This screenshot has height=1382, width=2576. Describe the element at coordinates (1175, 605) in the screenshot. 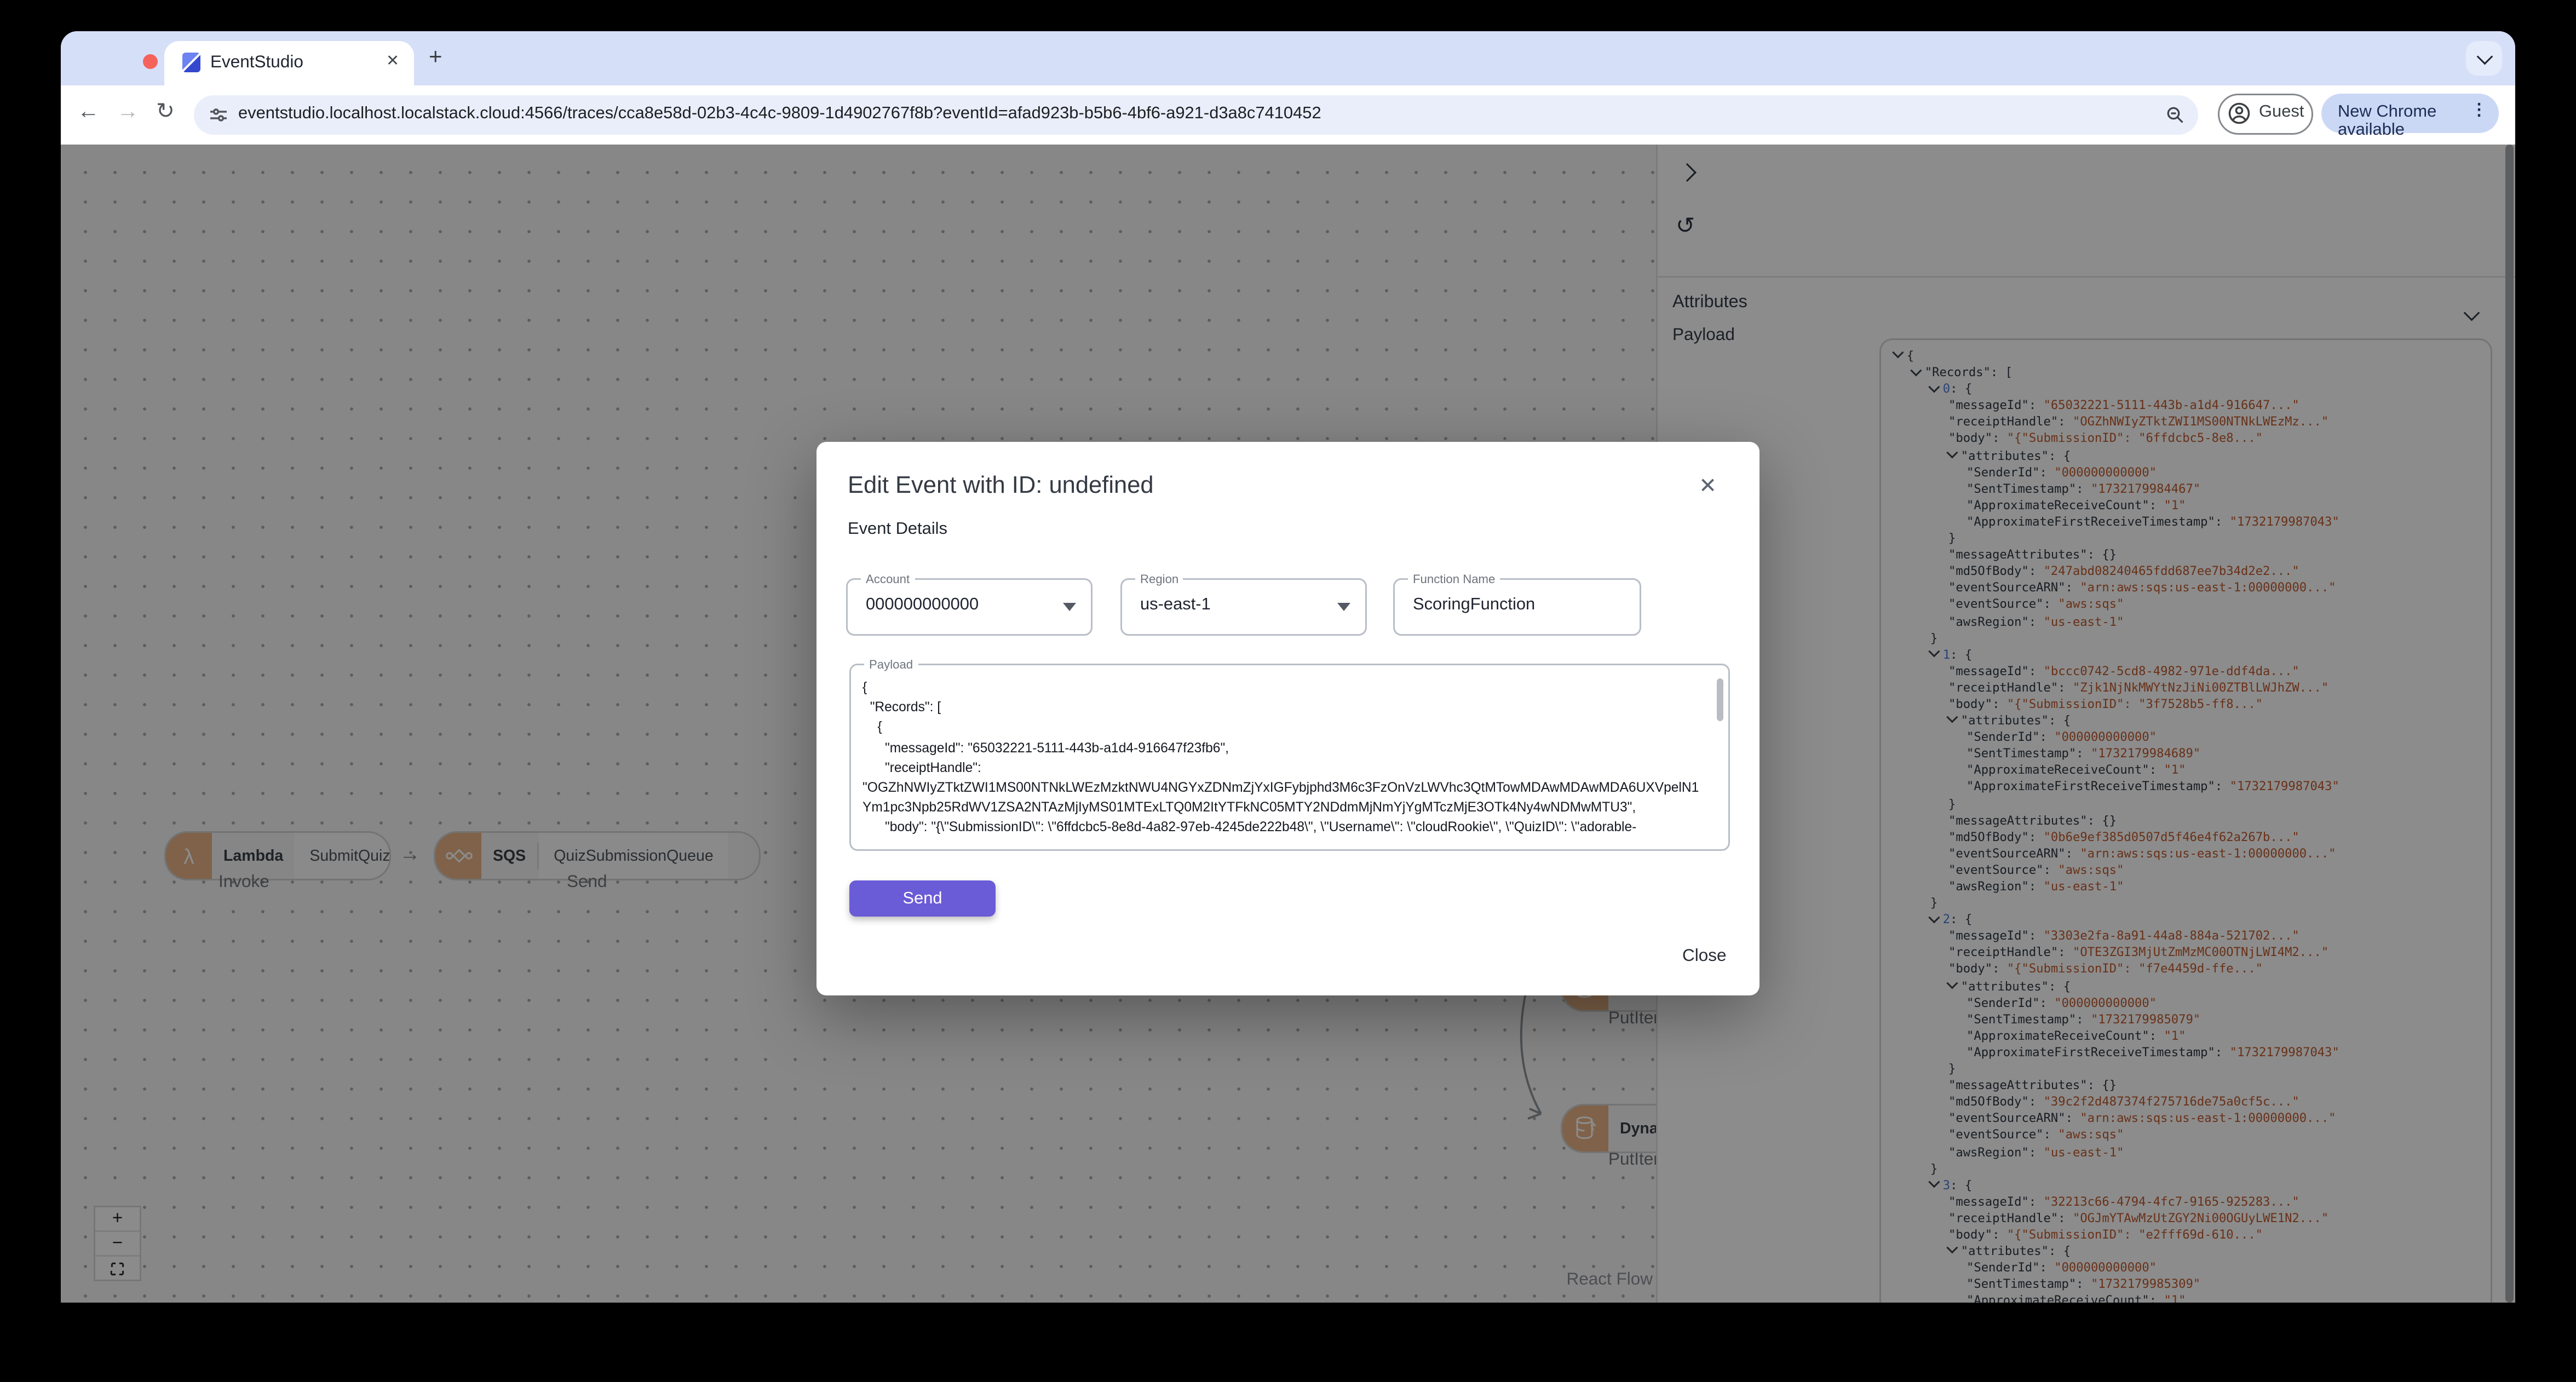

I see `region-value: us-east-1` at that location.